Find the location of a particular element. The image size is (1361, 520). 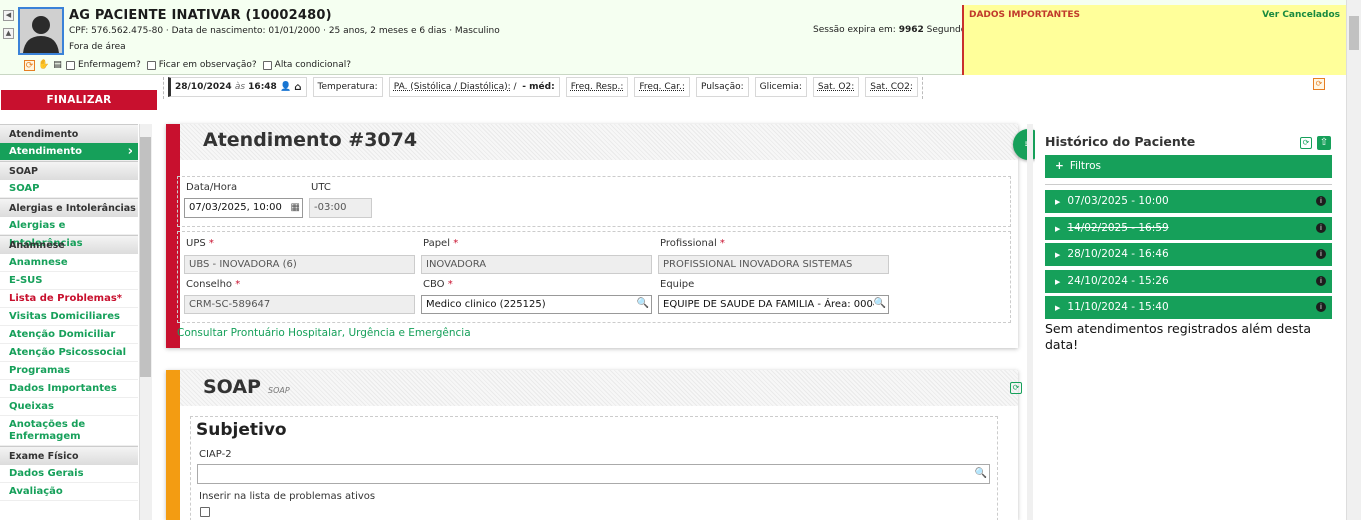

important-data-title: DADOS IMPORTANTES is located at coordinates (1024, 15).